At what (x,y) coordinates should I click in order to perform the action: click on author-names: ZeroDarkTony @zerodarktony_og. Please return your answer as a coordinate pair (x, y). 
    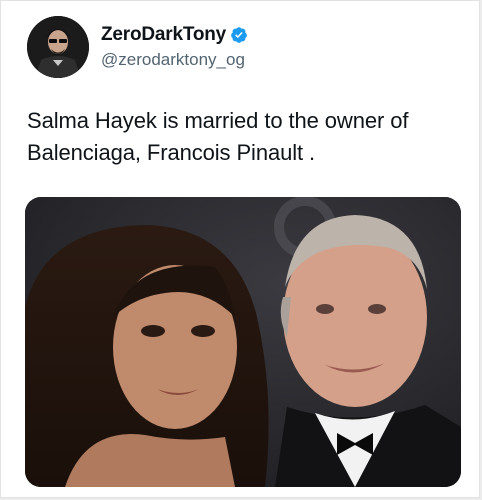
    Looking at the image, I should click on (174, 47).